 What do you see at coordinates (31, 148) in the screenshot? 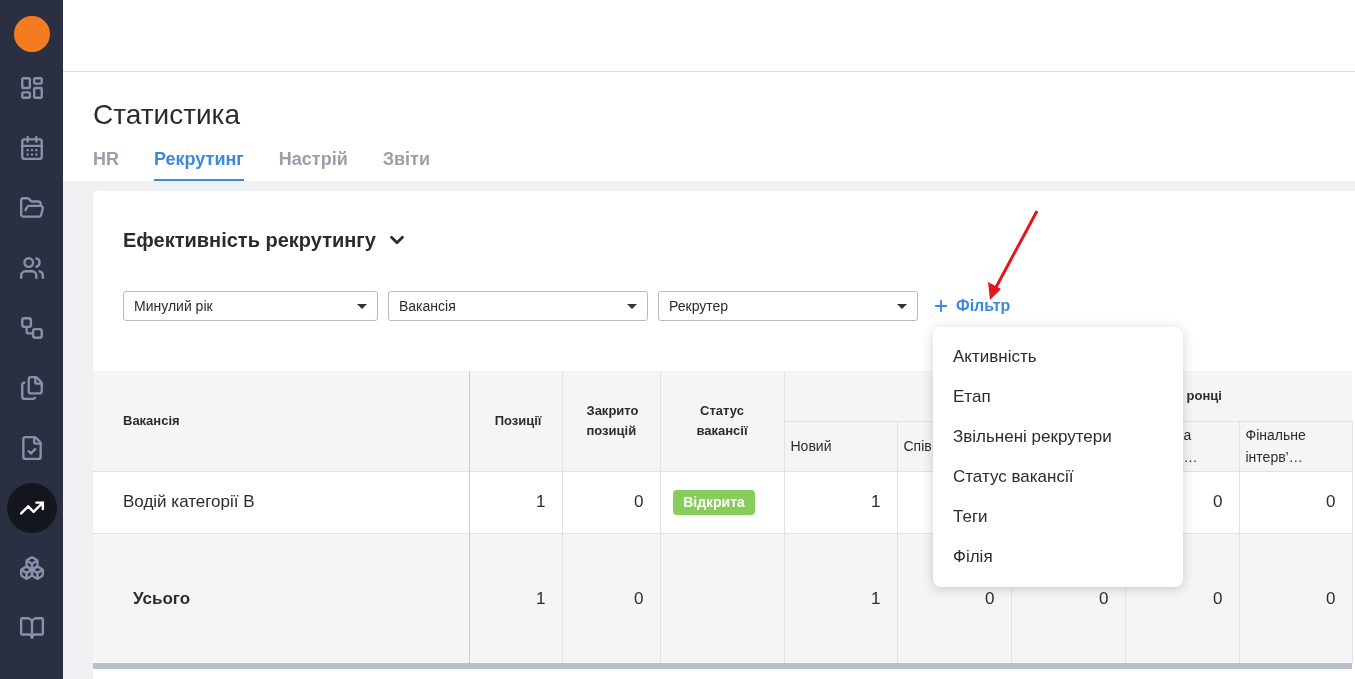
I see `calendar-icon` at bounding box center [31, 148].